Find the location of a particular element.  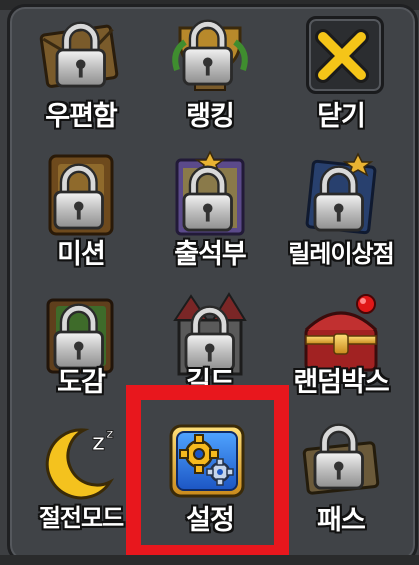

menu-item-collection: 도감 is located at coordinates (81, 355).